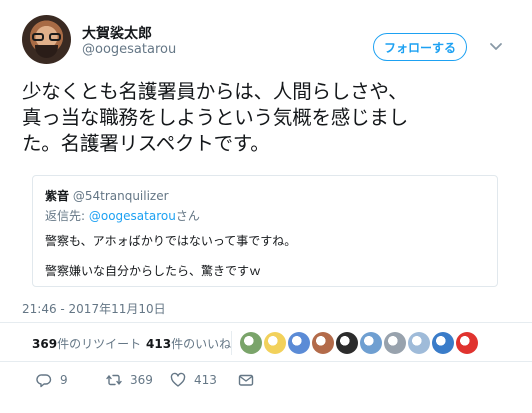 The image size is (532, 413). Describe the element at coordinates (246, 380) in the screenshot. I see `envelope-icon` at that location.